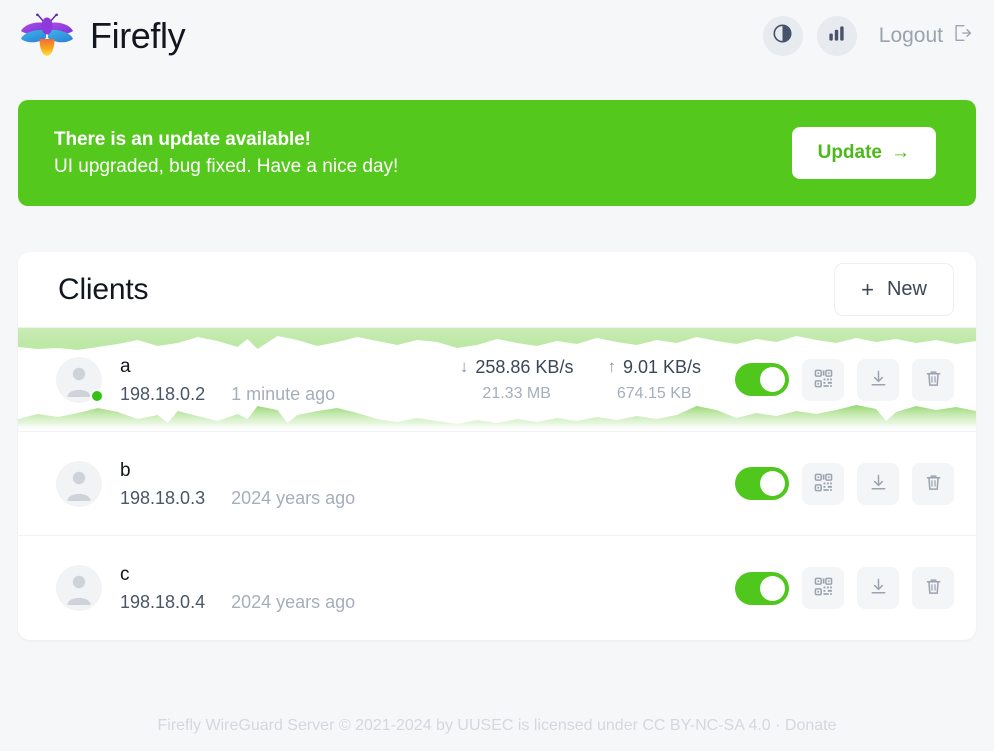  I want to click on client-subinfo: 198.18.0.2 1 minute ago, so click(227, 394).